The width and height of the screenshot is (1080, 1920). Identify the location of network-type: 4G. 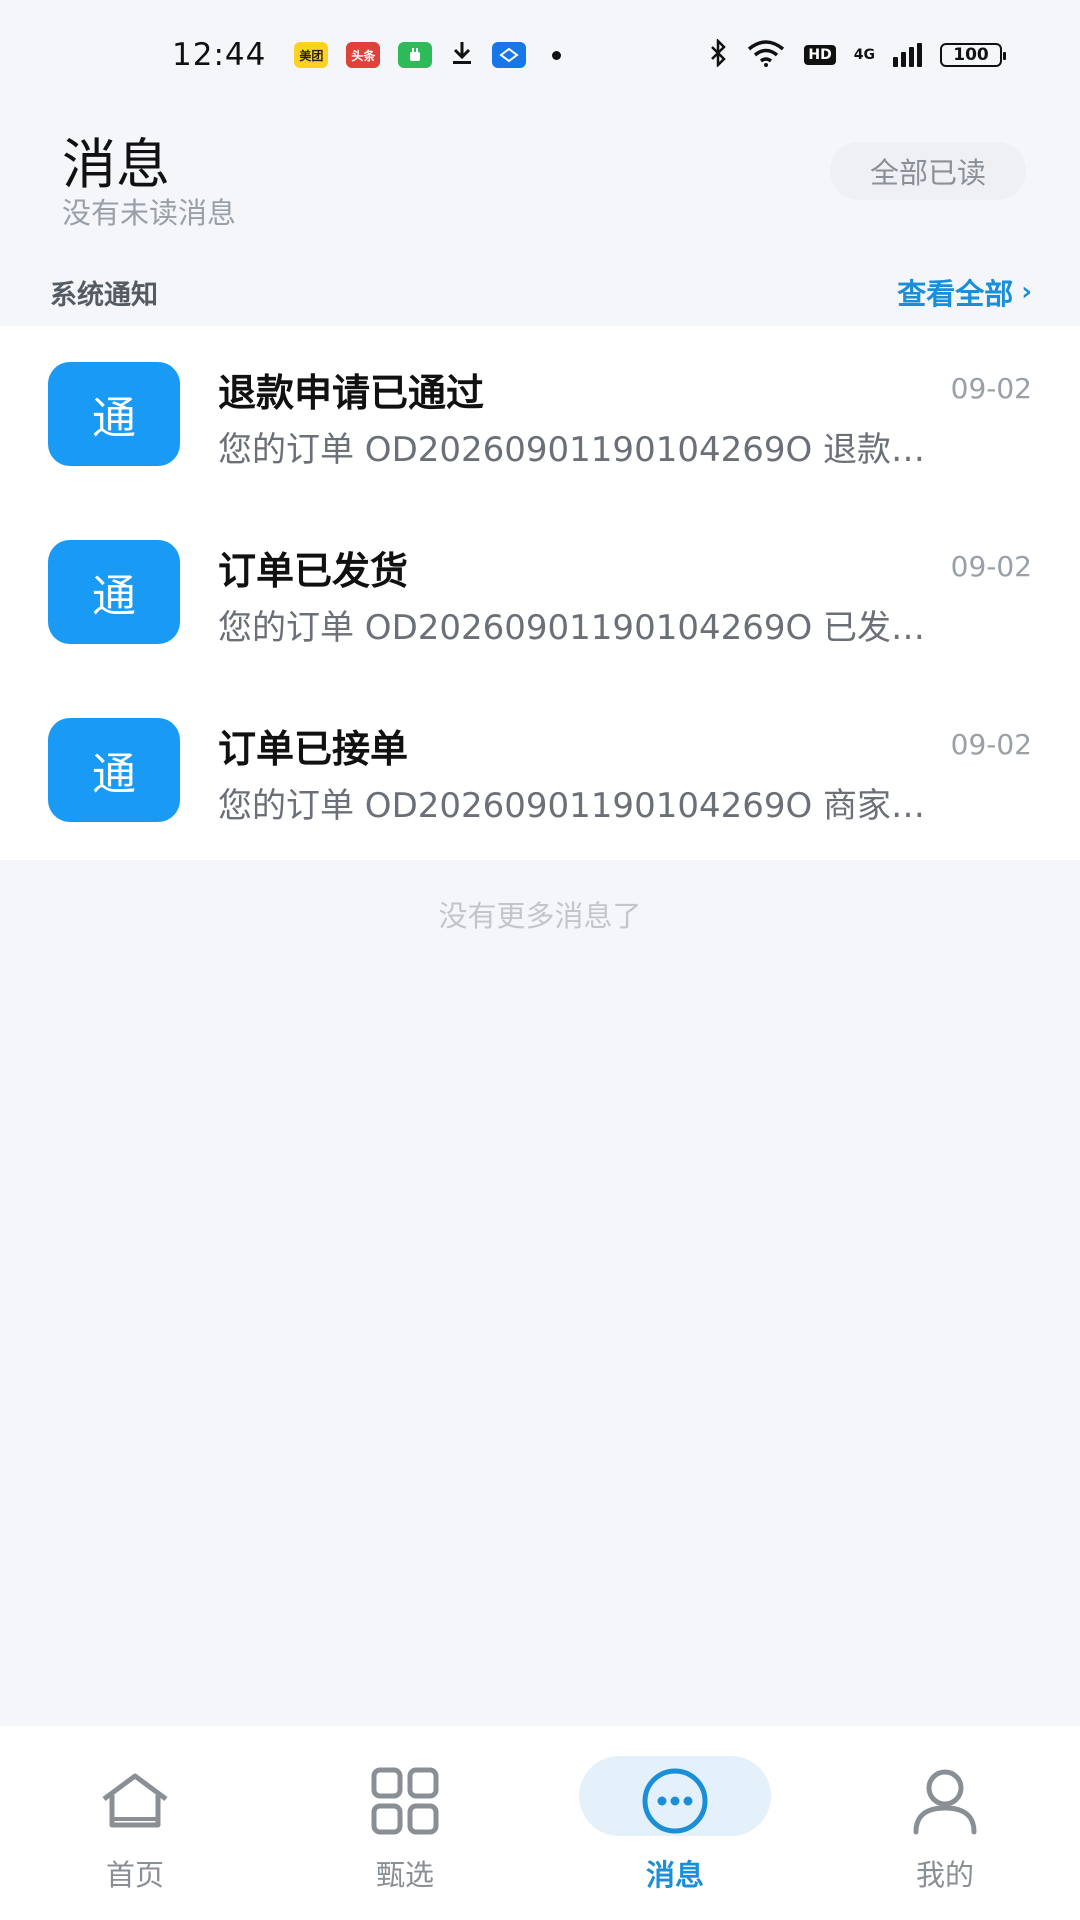
(864, 55).